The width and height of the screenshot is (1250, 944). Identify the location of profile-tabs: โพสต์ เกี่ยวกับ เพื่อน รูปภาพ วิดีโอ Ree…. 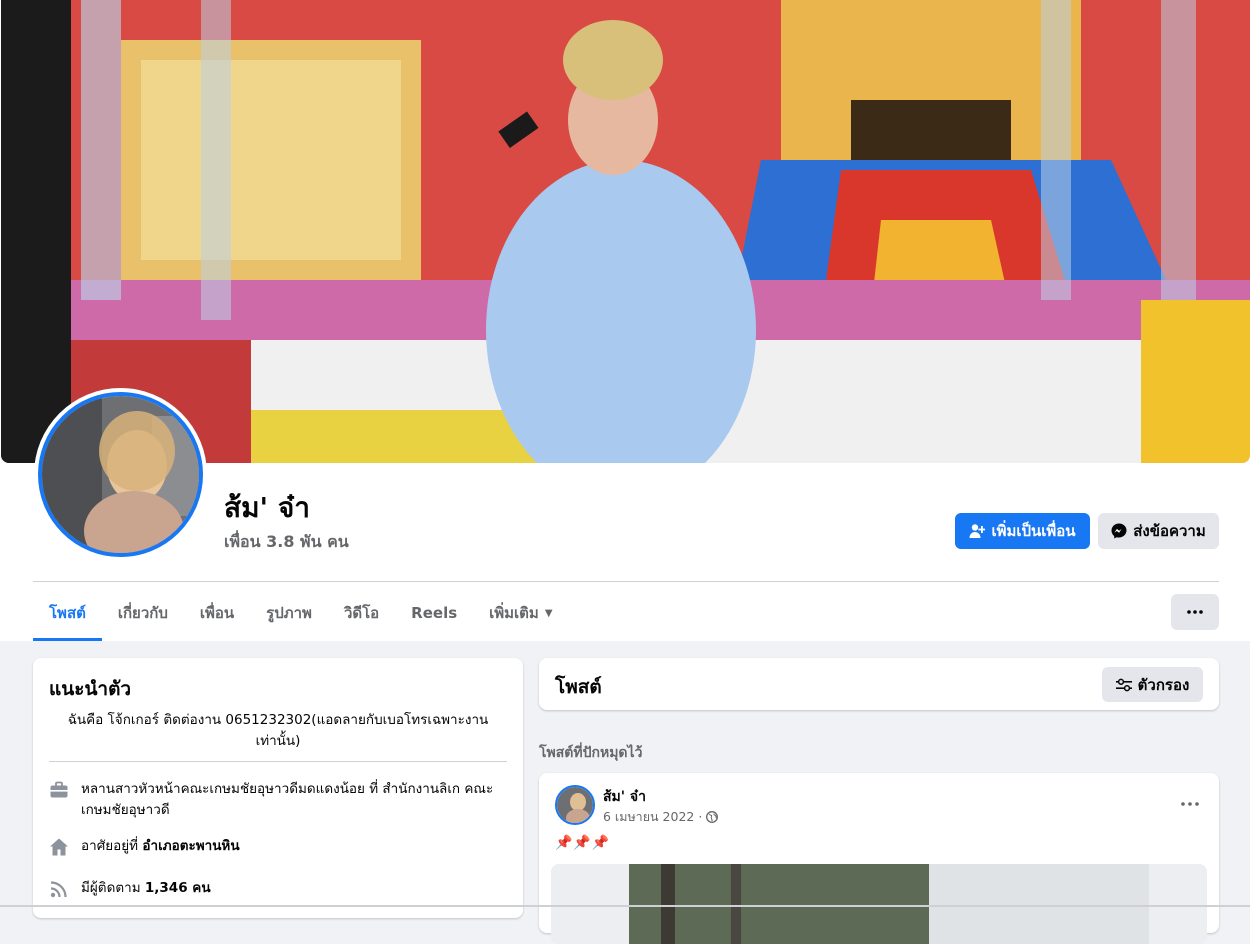
(301, 614).